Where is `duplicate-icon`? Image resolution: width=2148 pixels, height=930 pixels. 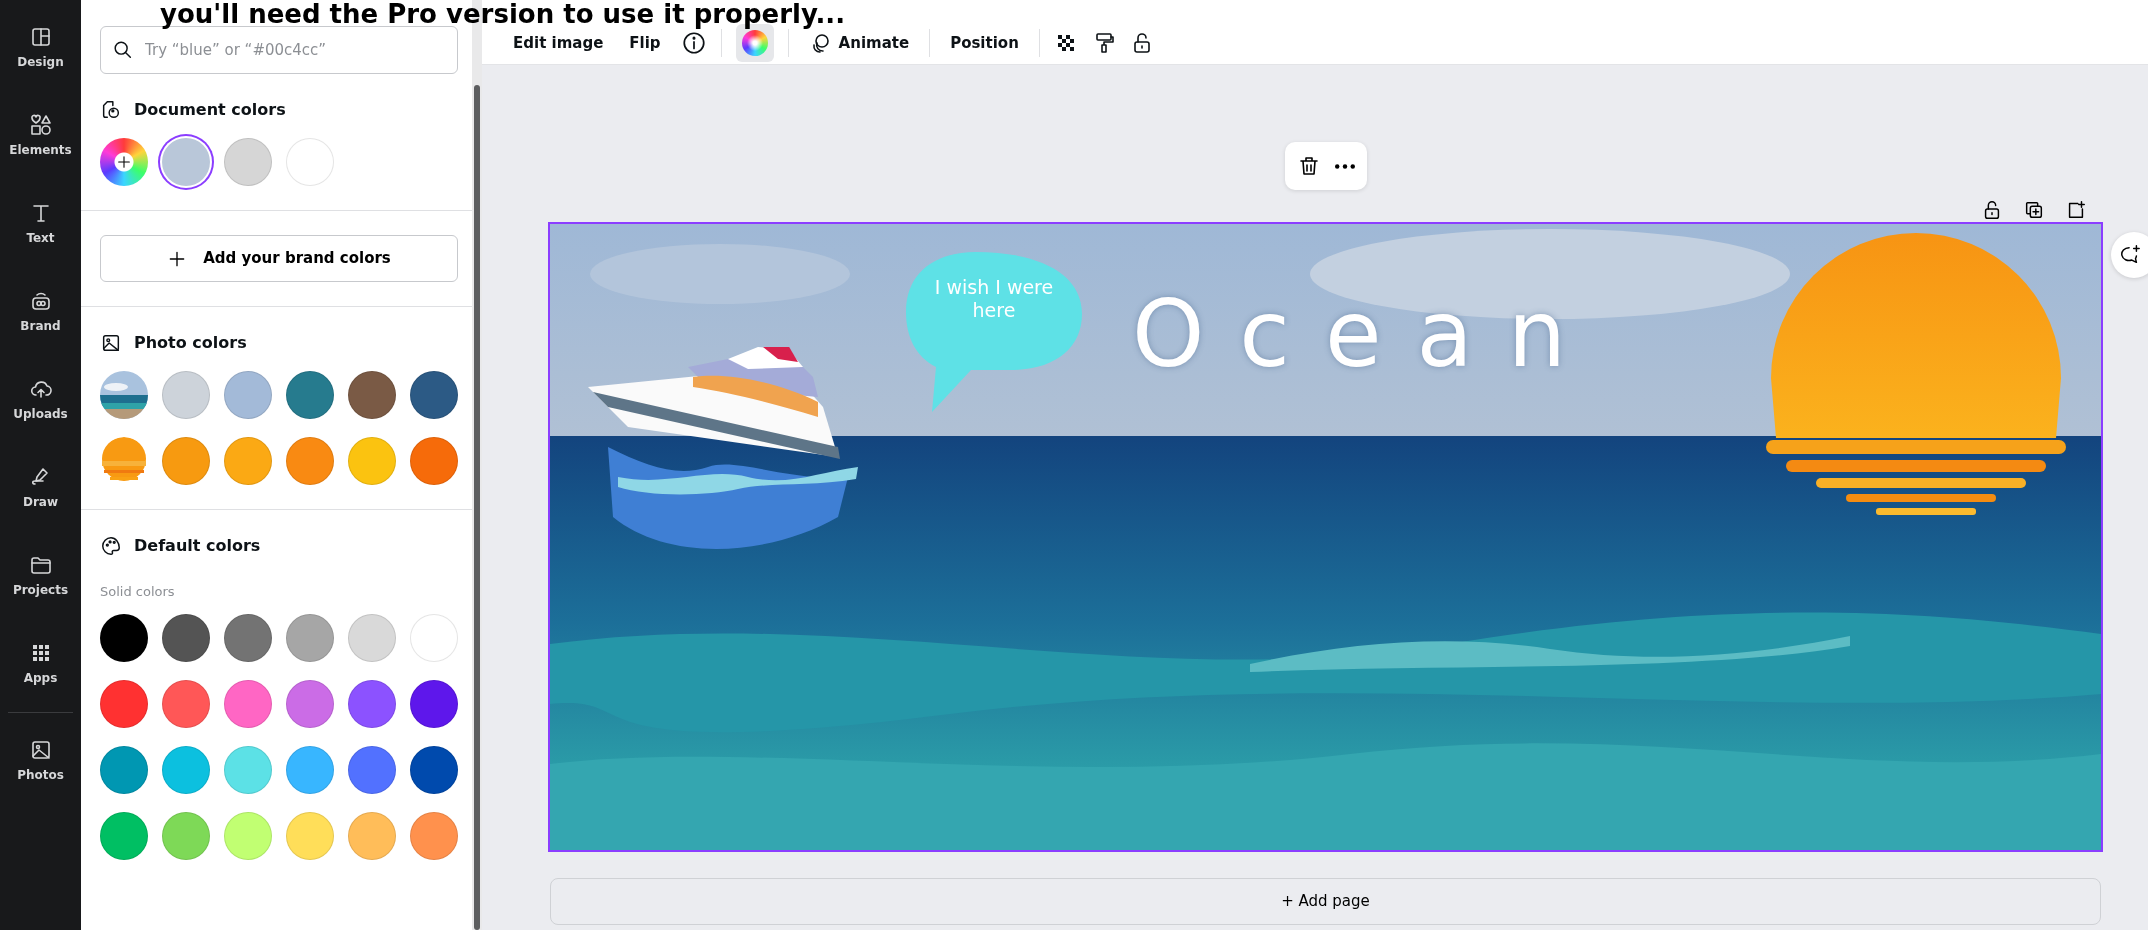
duplicate-icon is located at coordinates (2034, 210).